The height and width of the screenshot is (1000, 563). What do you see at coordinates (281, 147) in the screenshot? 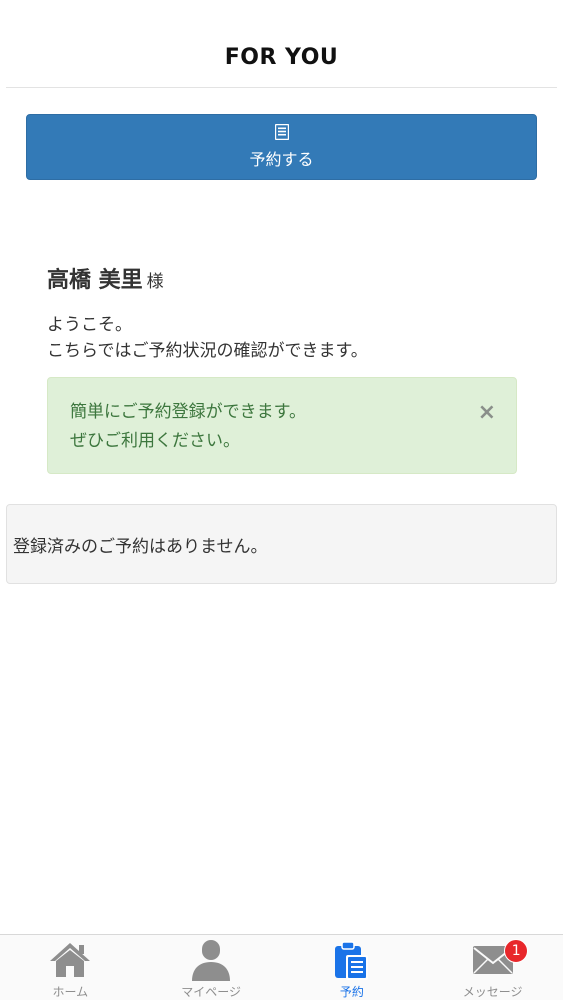
I see `make-reservation-button: 予約する` at bounding box center [281, 147].